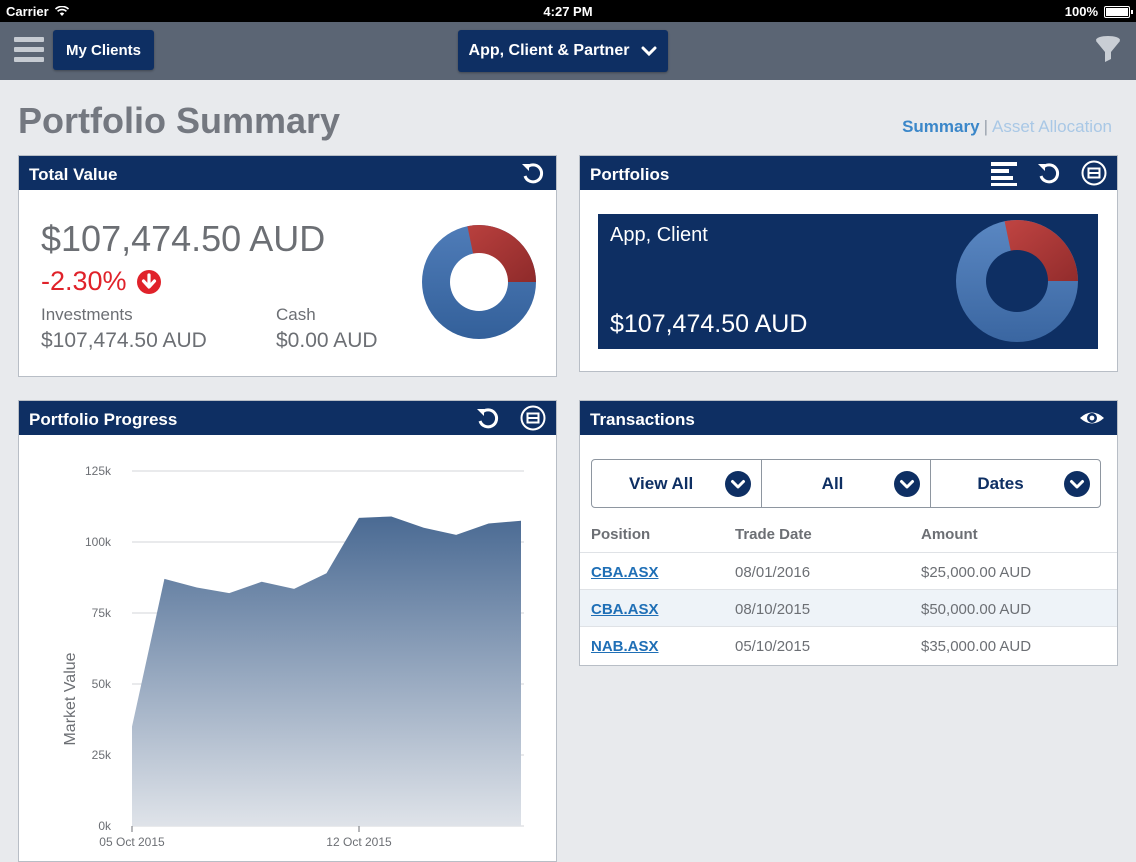 This screenshot has height=862, width=1136. I want to click on view-all-filter-label: View All, so click(661, 483).